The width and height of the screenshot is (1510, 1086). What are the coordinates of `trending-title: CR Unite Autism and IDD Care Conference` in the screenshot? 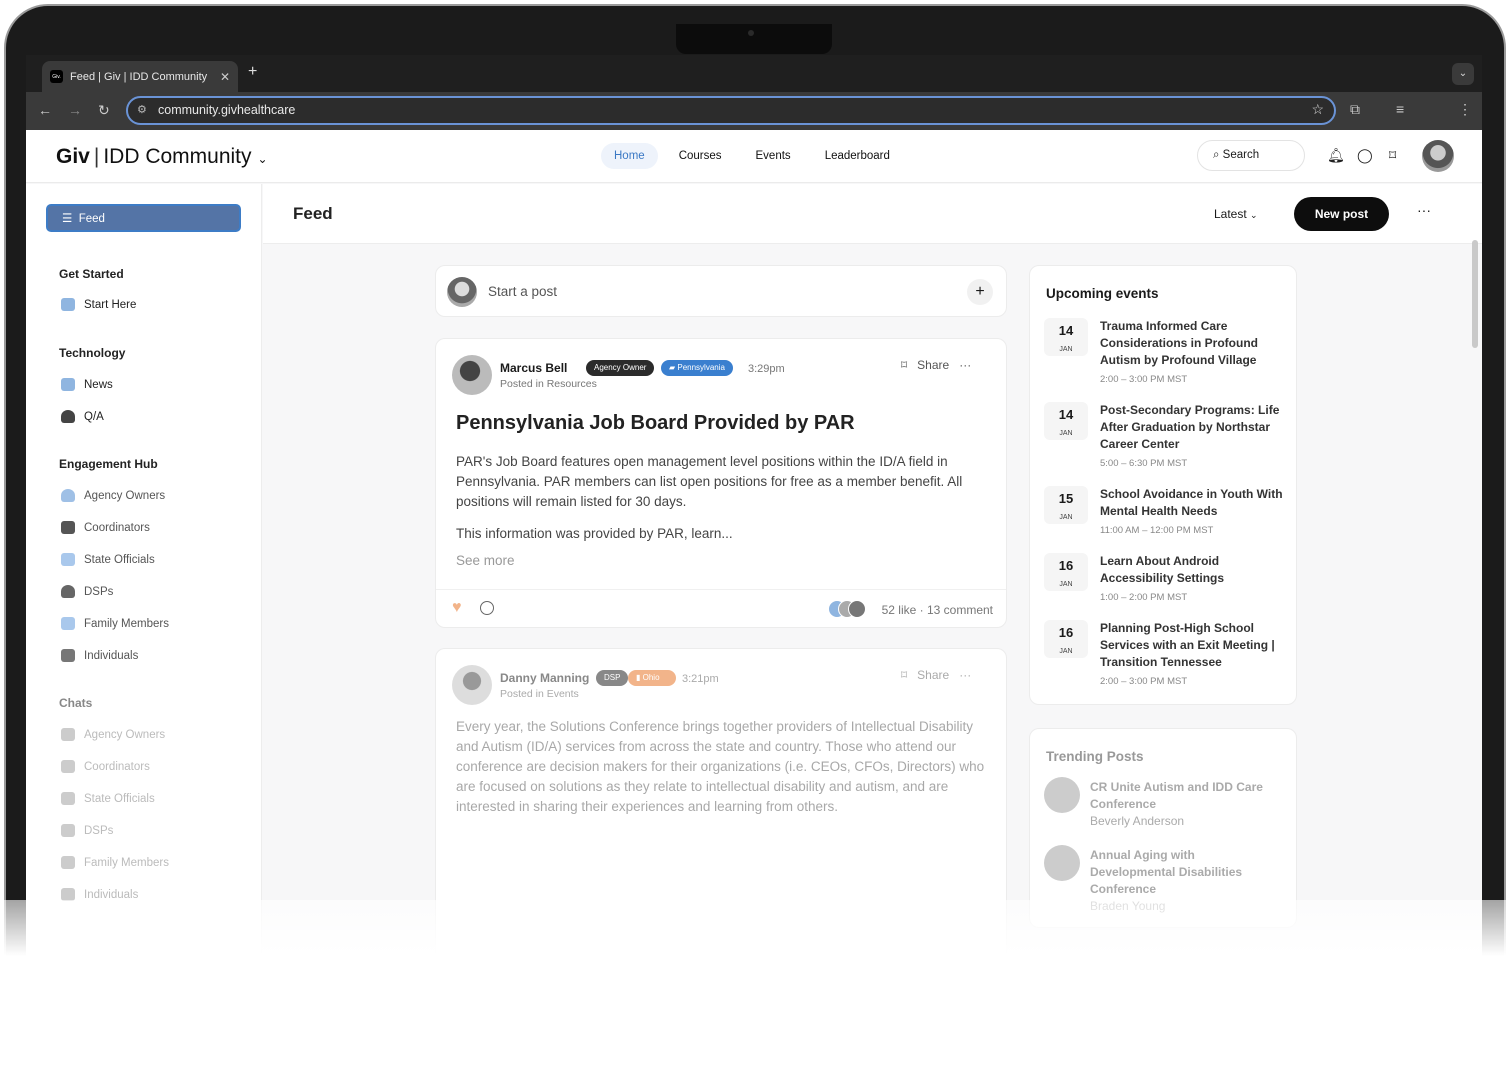 It's located at (1176, 795).